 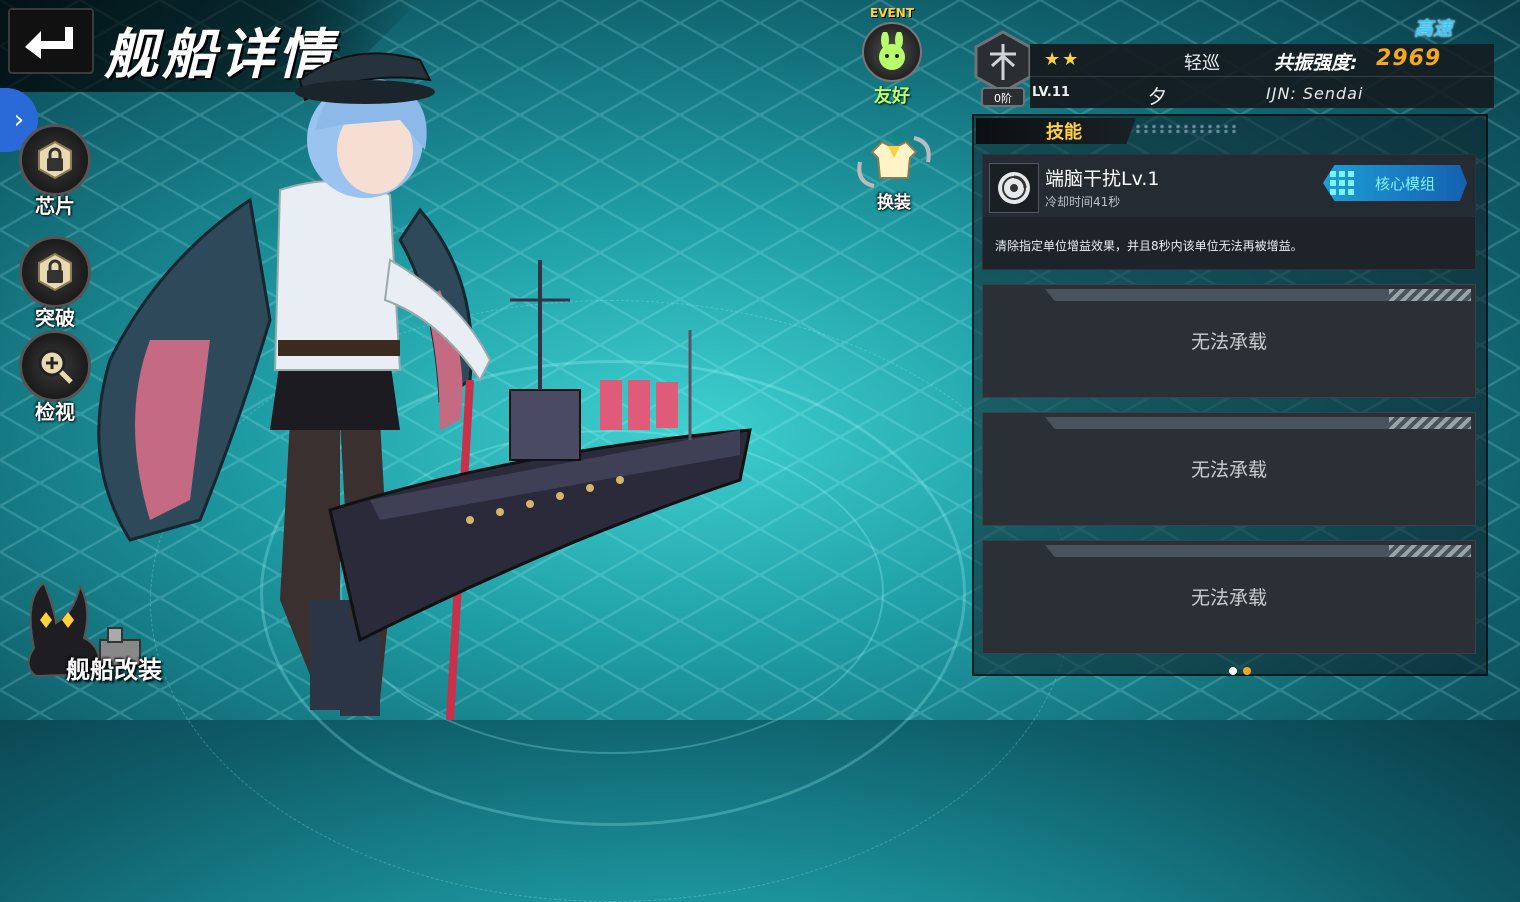 What do you see at coordinates (1229, 186) in the screenshot?
I see `skill-header: 端脑干扰Lv.1 冷却时间41秒 核心模组` at bounding box center [1229, 186].